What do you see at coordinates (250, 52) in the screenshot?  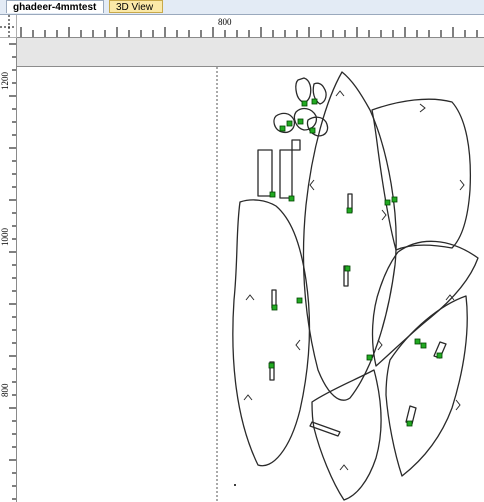 I see `workspace-top-band` at bounding box center [250, 52].